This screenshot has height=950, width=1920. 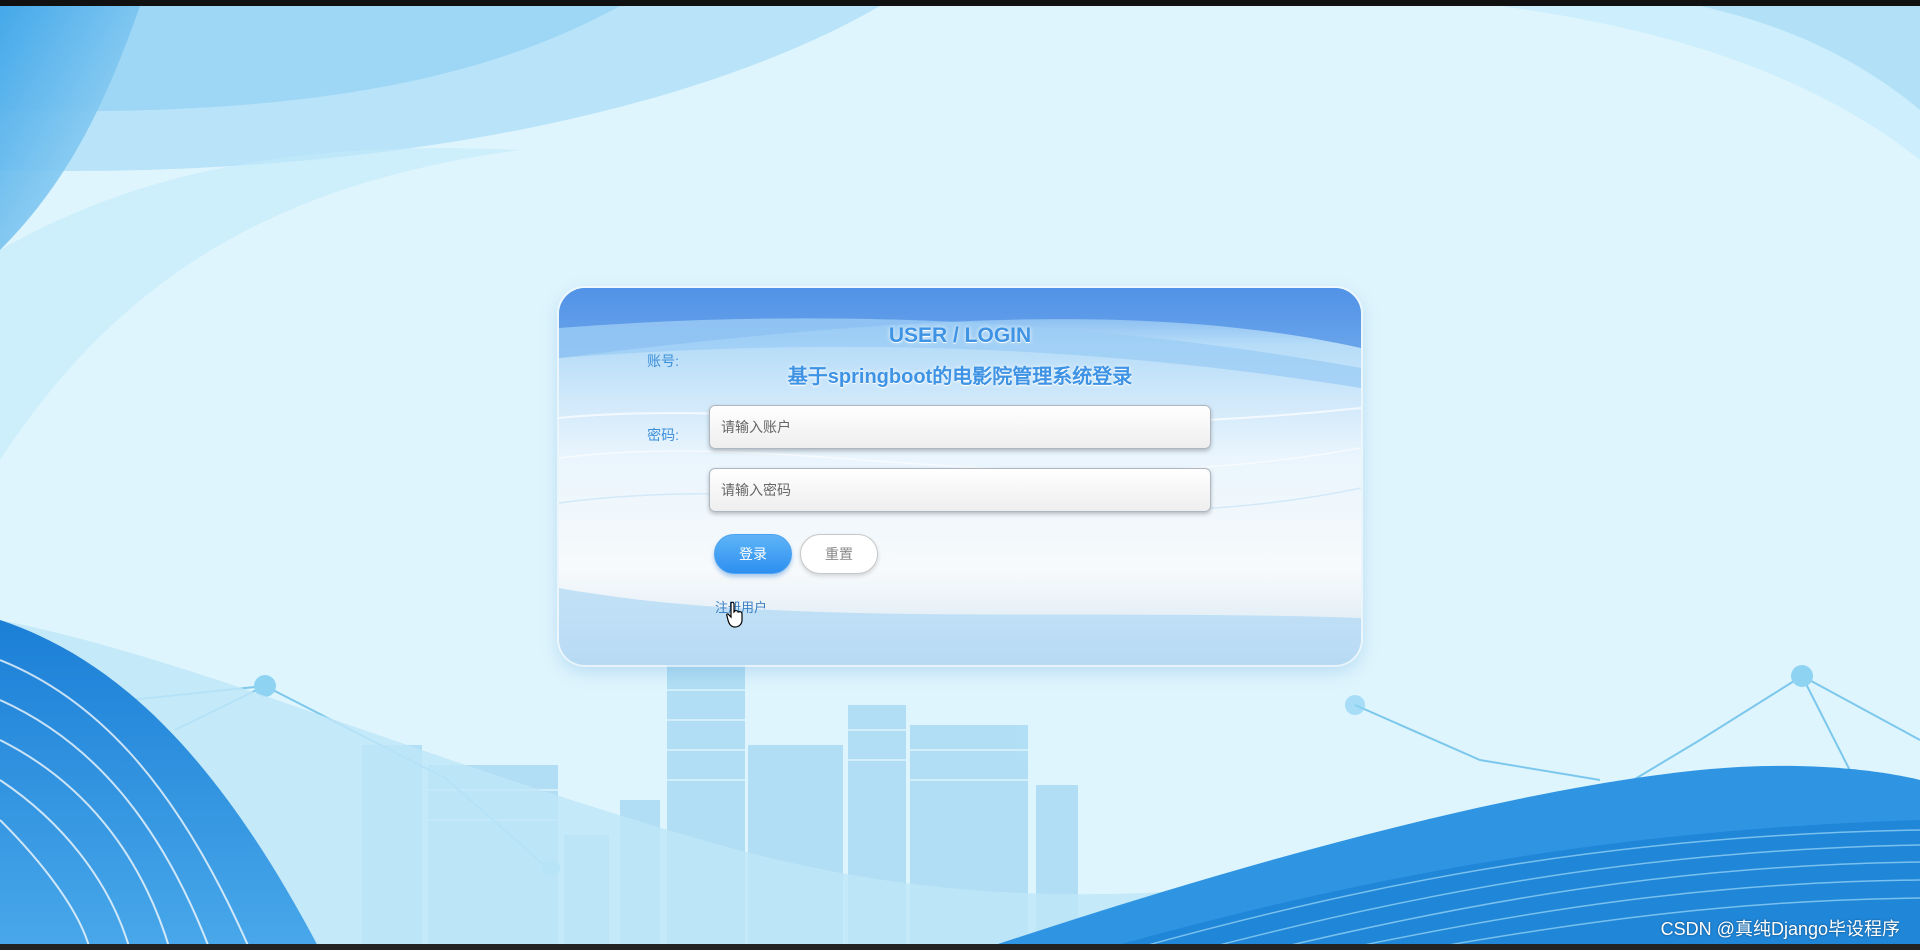 I want to click on csdn-watermark: CSDN @真纯Django毕设程序, so click(x=1780, y=929).